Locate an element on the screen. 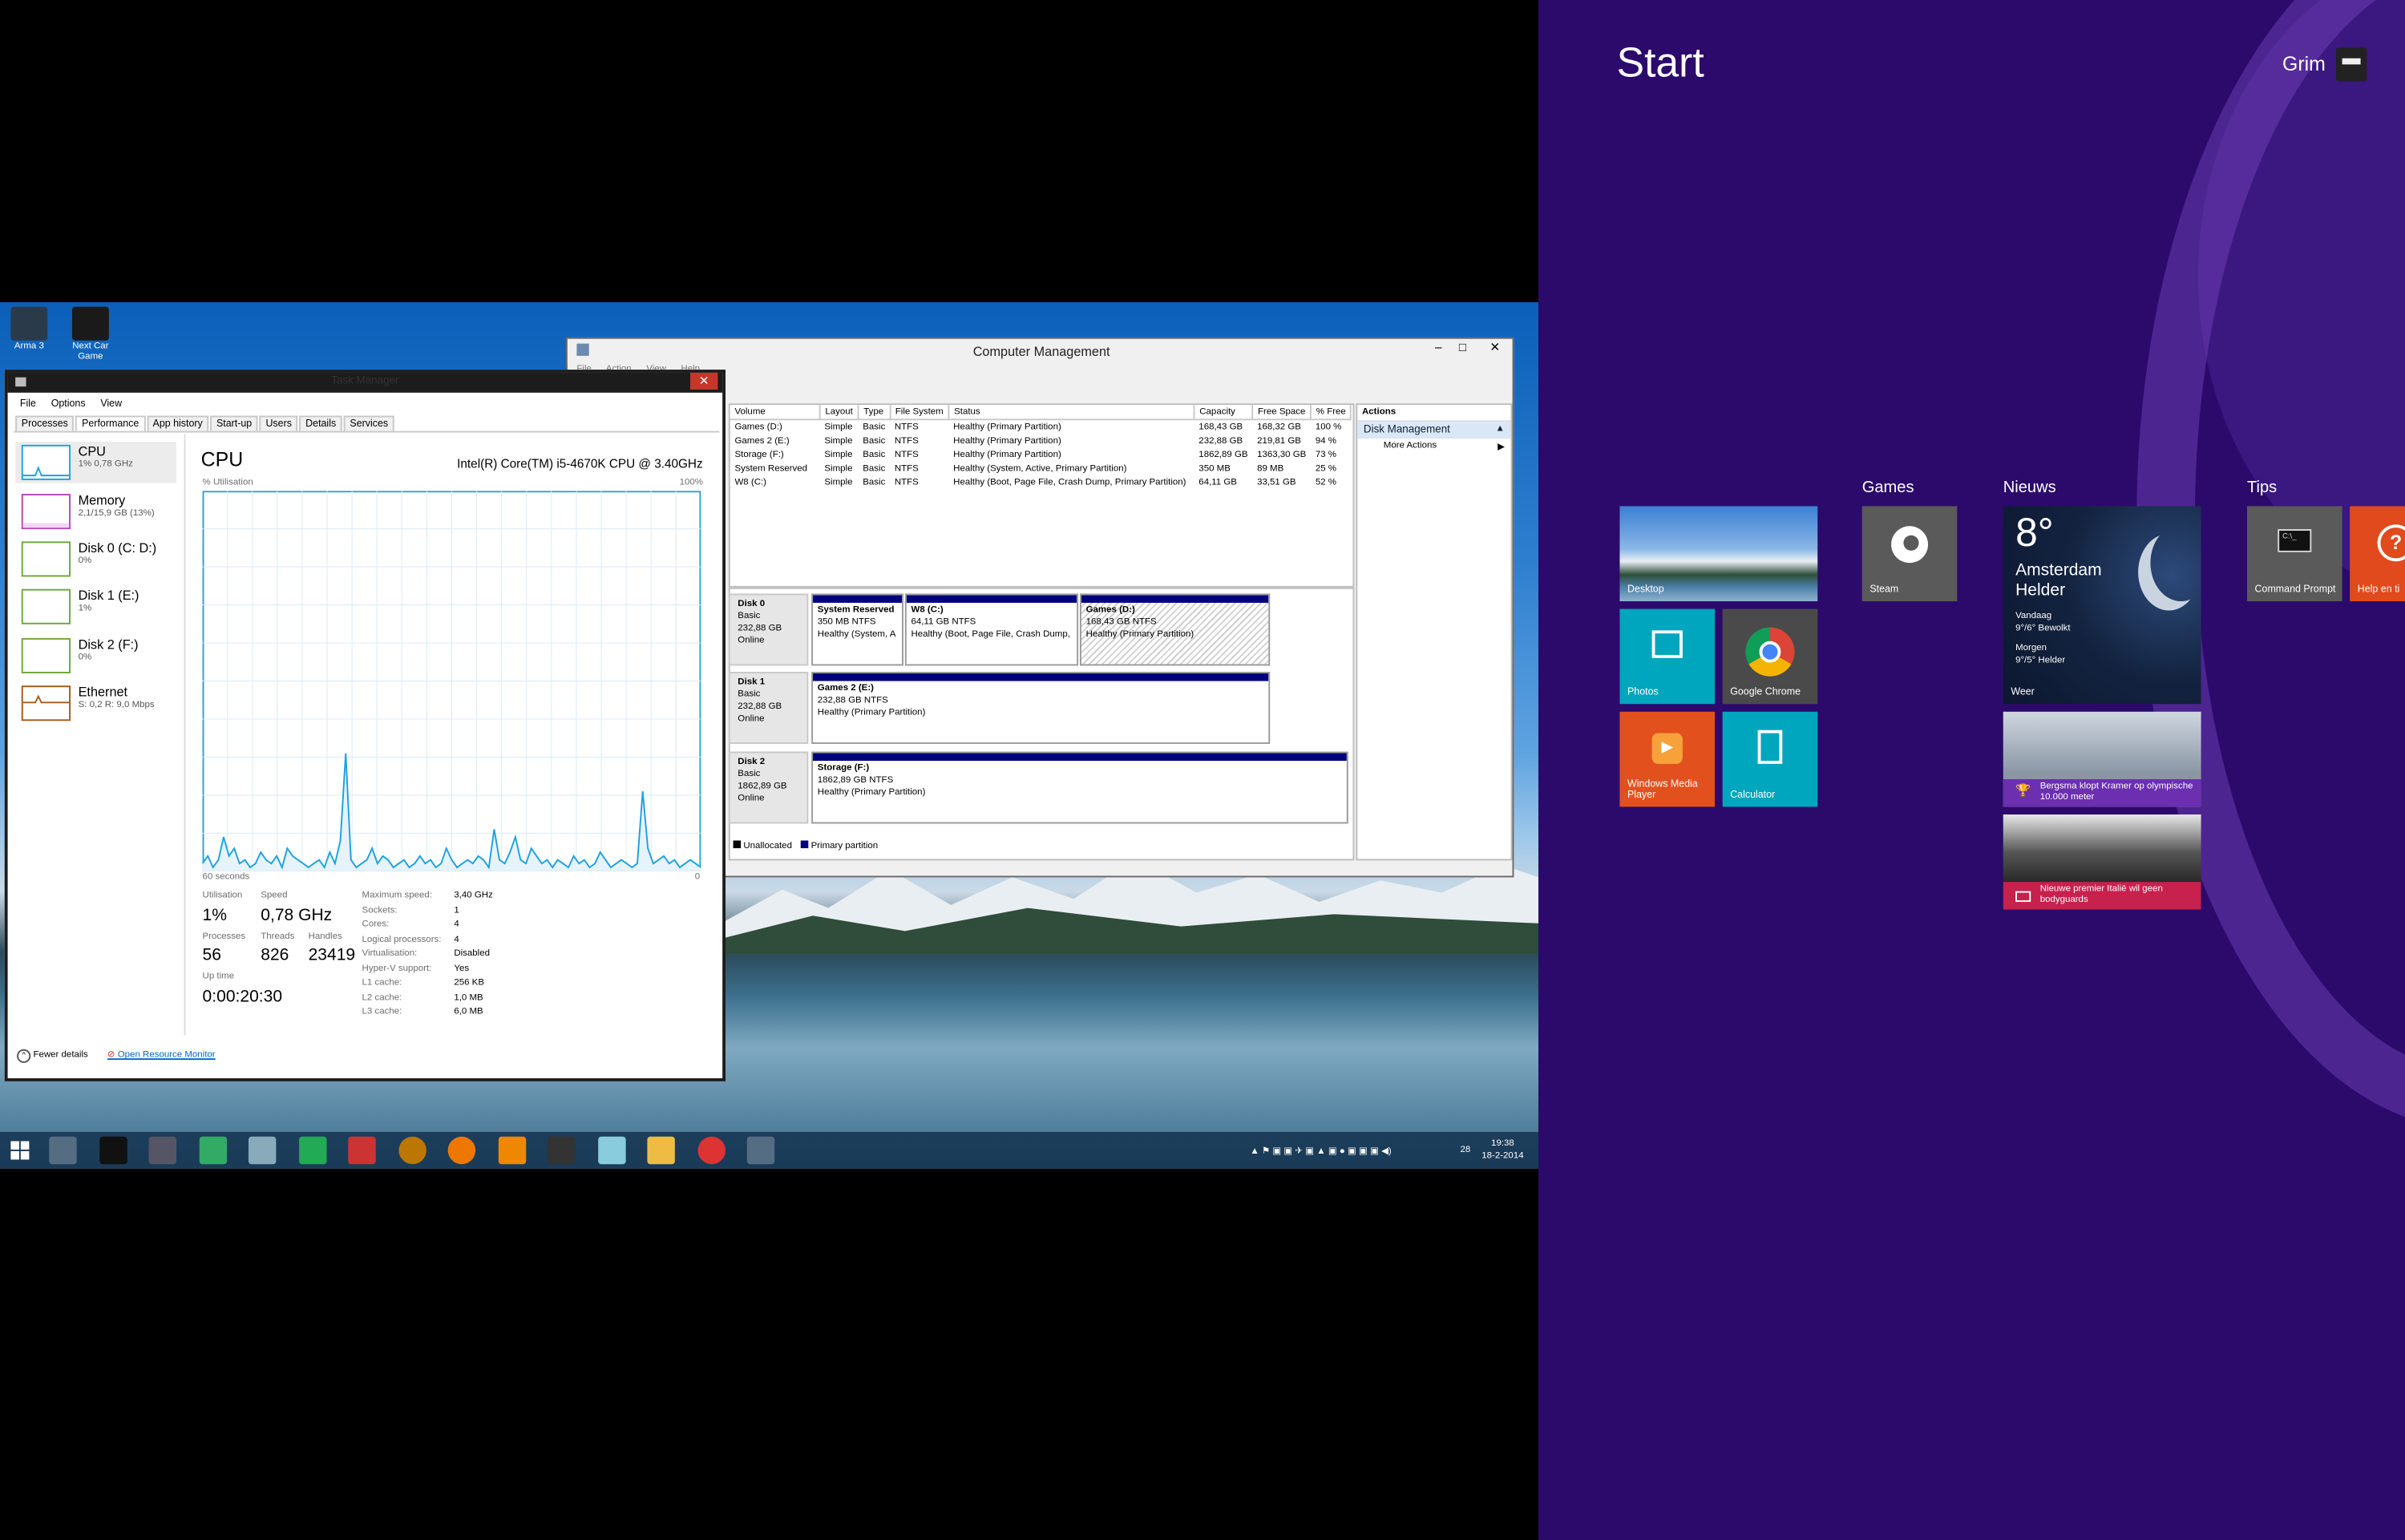 This screenshot has height=1540, width=2405. group-games-label: Games is located at coordinates (1887, 487).